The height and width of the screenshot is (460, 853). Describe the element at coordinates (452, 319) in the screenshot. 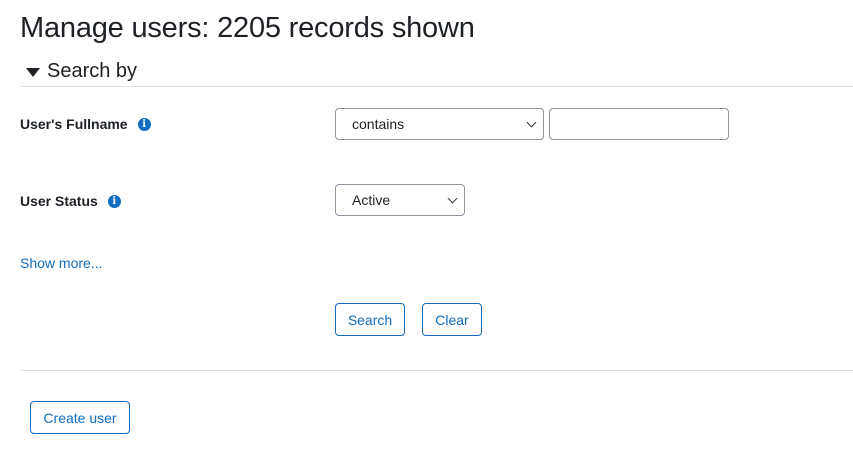

I see `clear-button: Clear` at that location.